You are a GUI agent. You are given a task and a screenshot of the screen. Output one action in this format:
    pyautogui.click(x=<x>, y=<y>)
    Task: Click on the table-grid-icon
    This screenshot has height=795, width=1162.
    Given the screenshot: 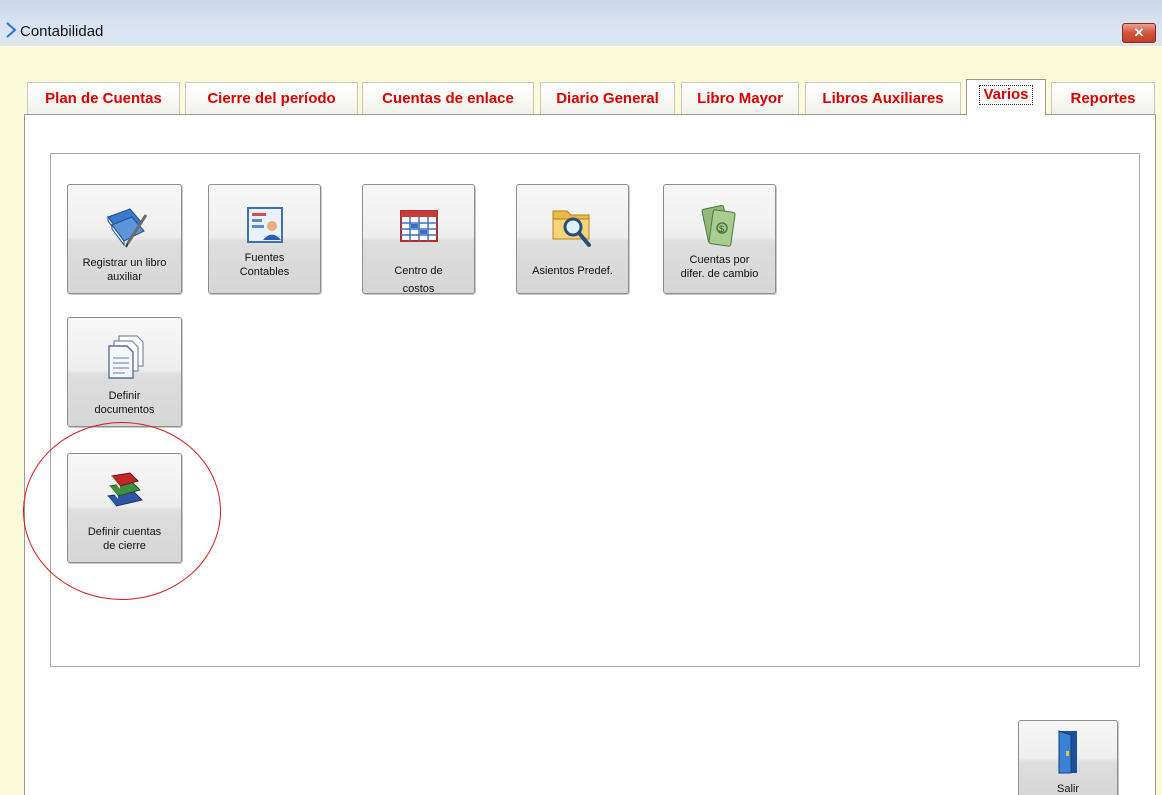 What is the action you would take?
    pyautogui.click(x=418, y=226)
    